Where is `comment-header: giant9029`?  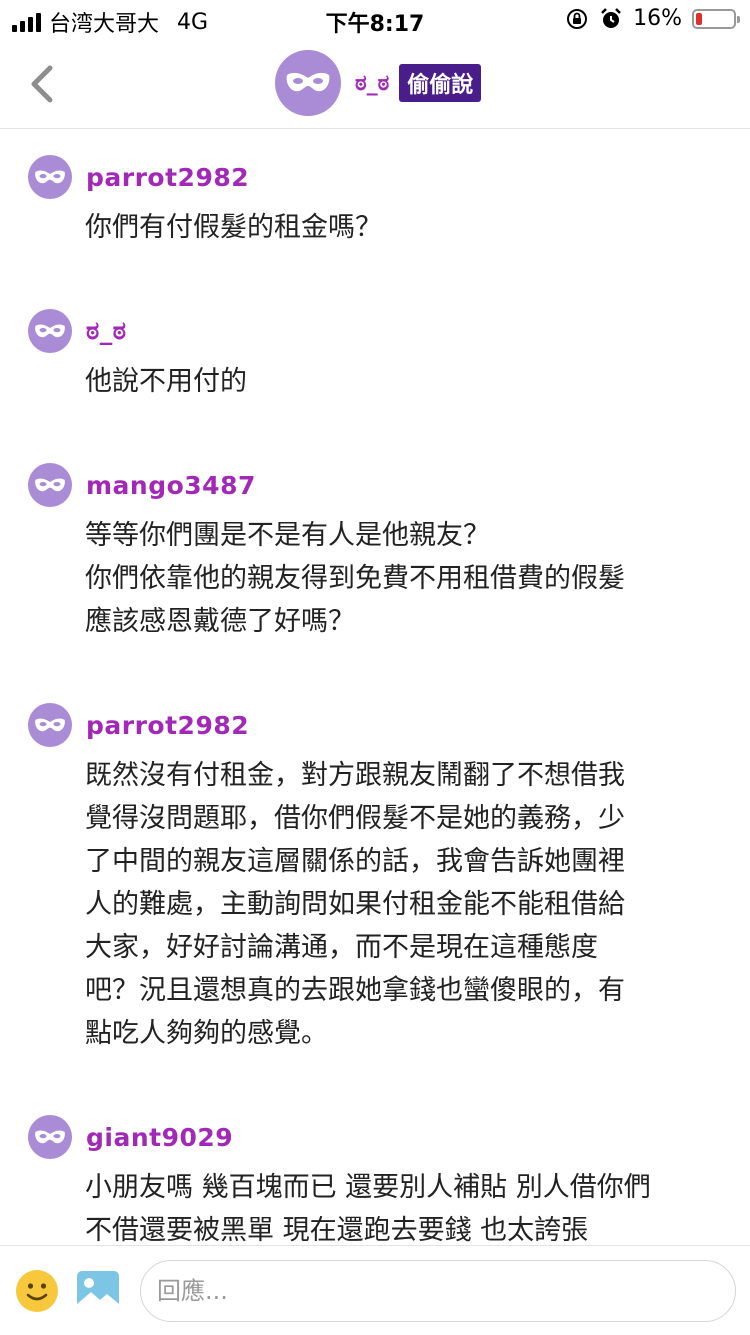 comment-header: giant9029 is located at coordinates (375, 1137).